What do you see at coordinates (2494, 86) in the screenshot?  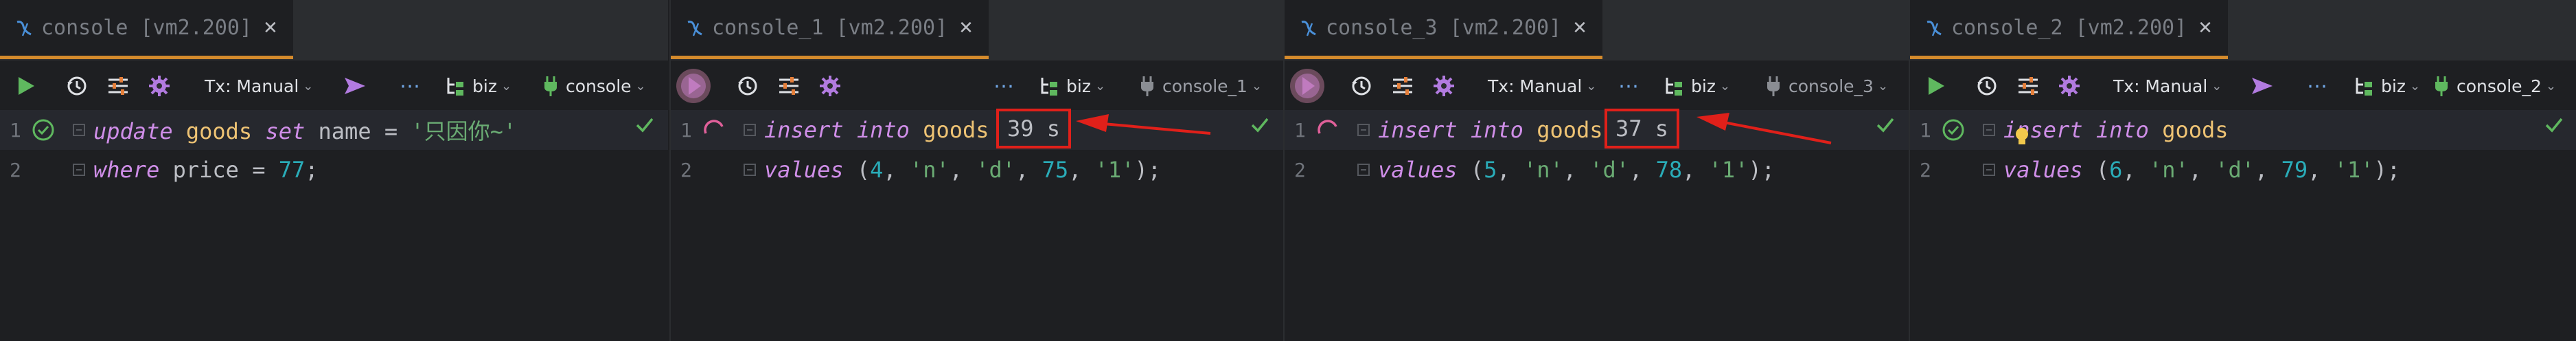 I see `session-dropdown: console_2 ⌄` at bounding box center [2494, 86].